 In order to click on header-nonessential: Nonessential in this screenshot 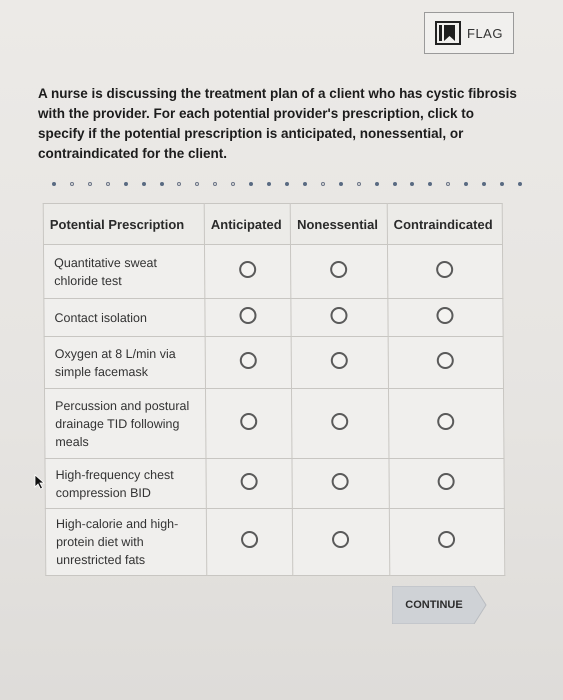, I will do `click(339, 224)`.